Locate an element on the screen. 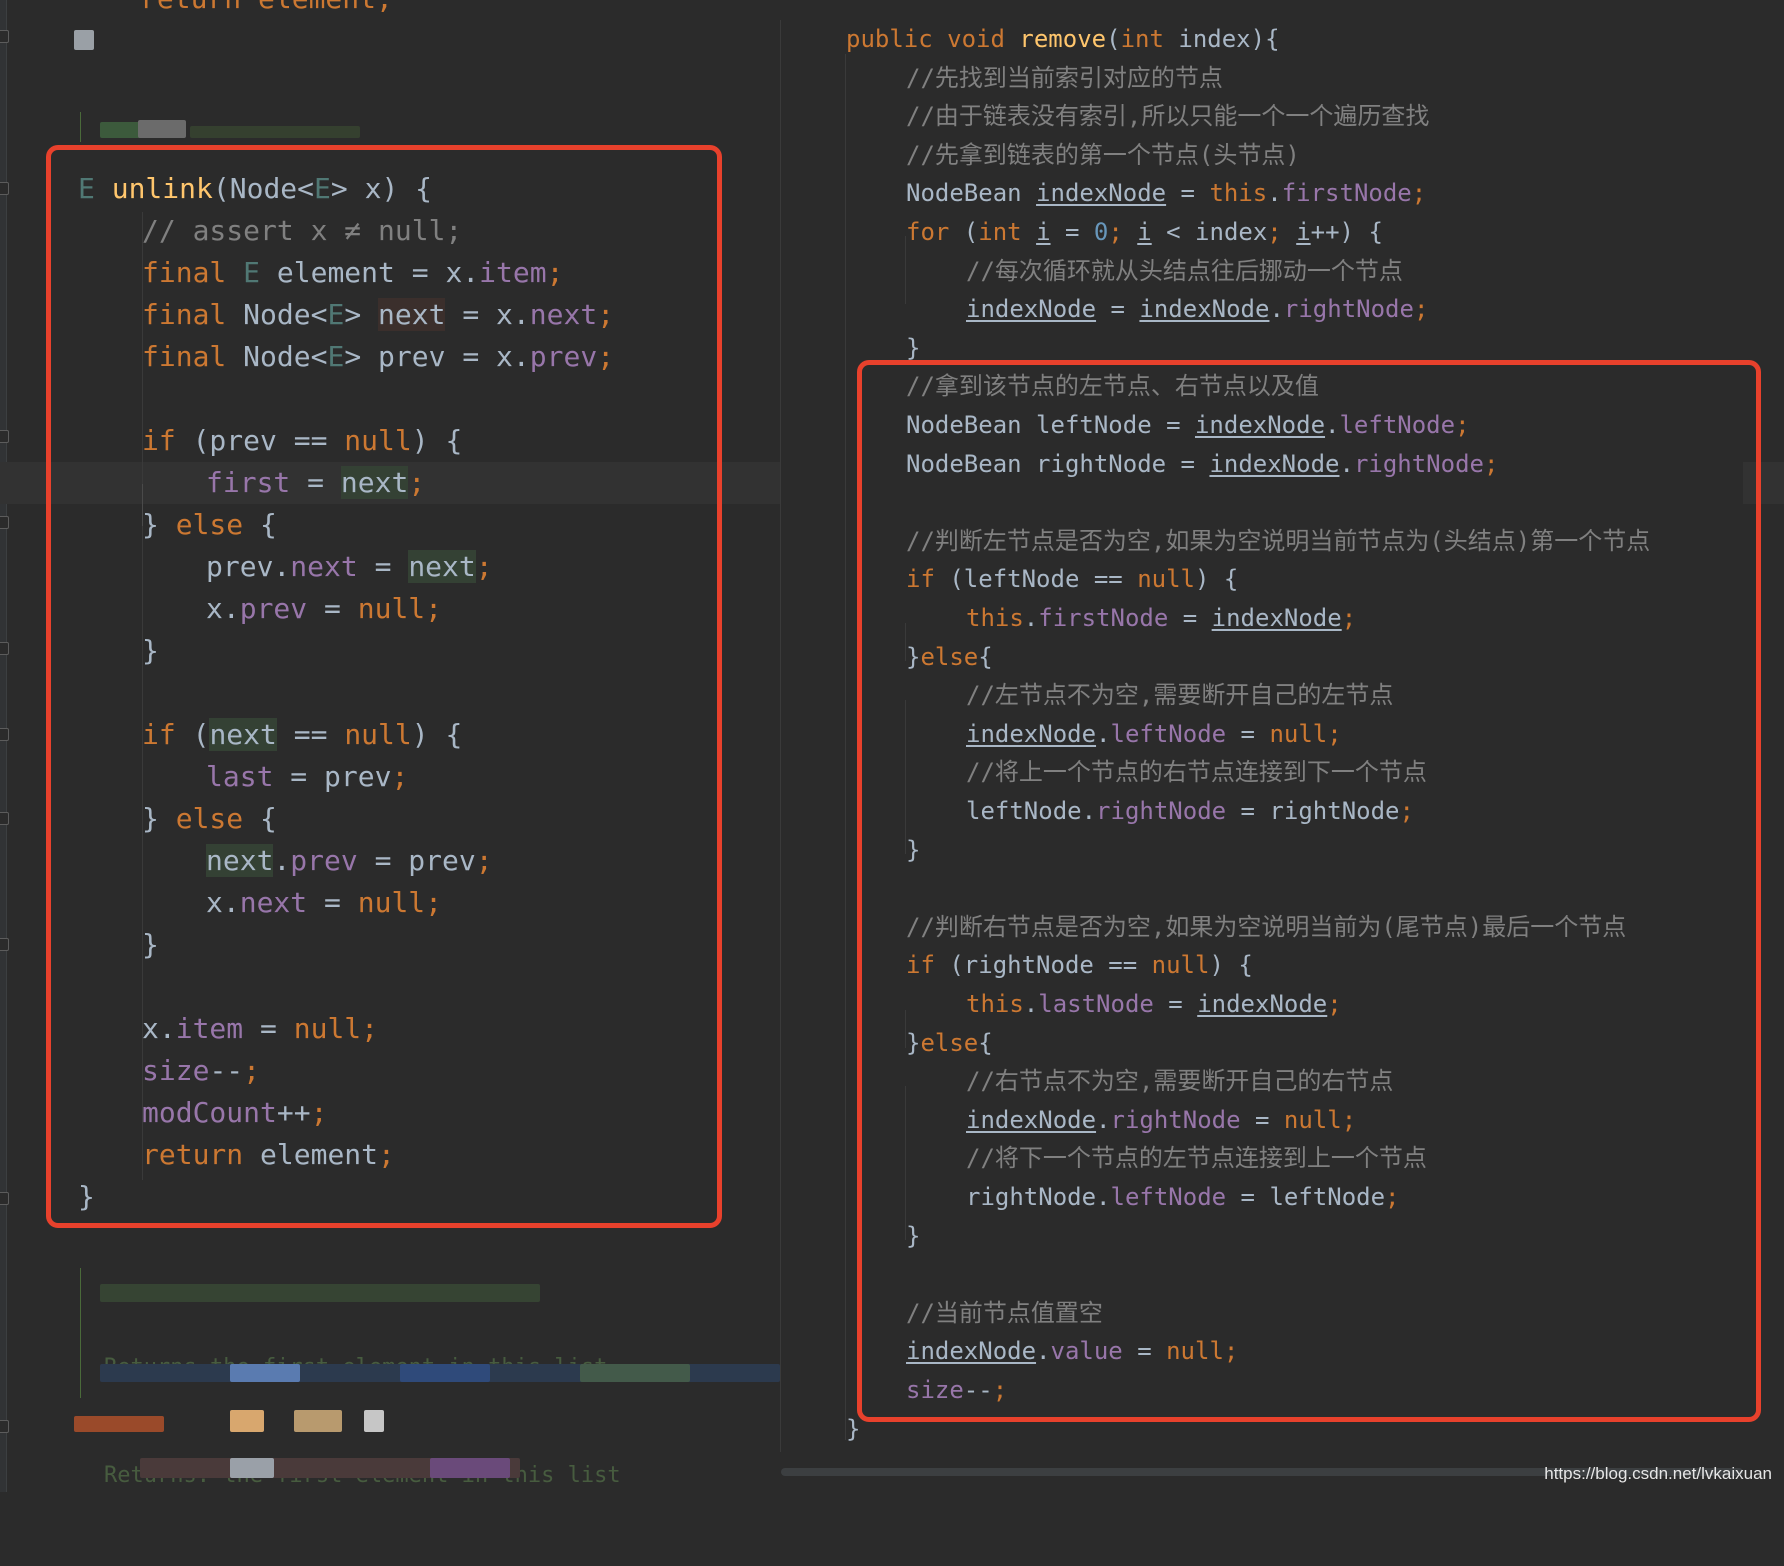 The width and height of the screenshot is (1784, 1566). code-line: indexNode = indexNode.rightNode; is located at coordinates (1197, 309).